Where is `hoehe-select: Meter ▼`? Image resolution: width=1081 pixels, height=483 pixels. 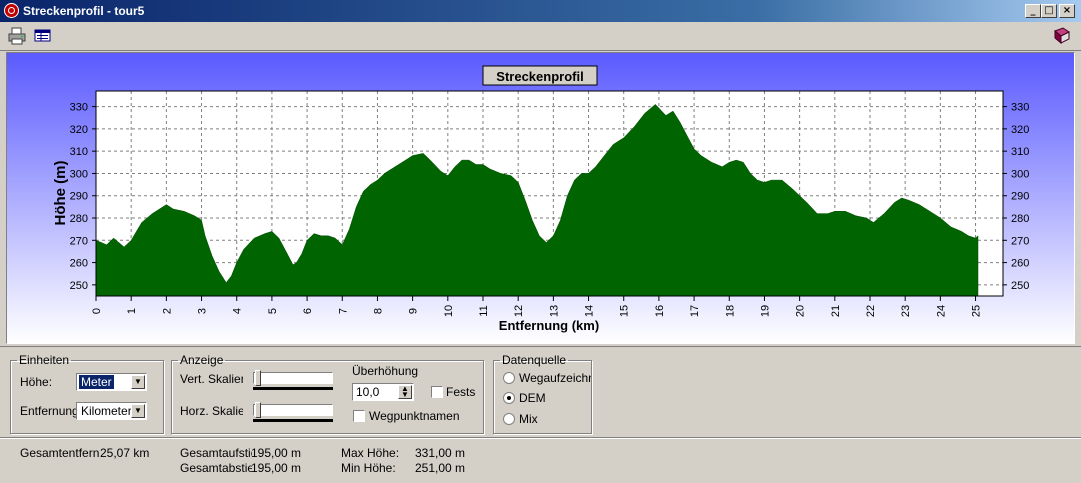
hoehe-select: Meter ▼ is located at coordinates (111, 382).